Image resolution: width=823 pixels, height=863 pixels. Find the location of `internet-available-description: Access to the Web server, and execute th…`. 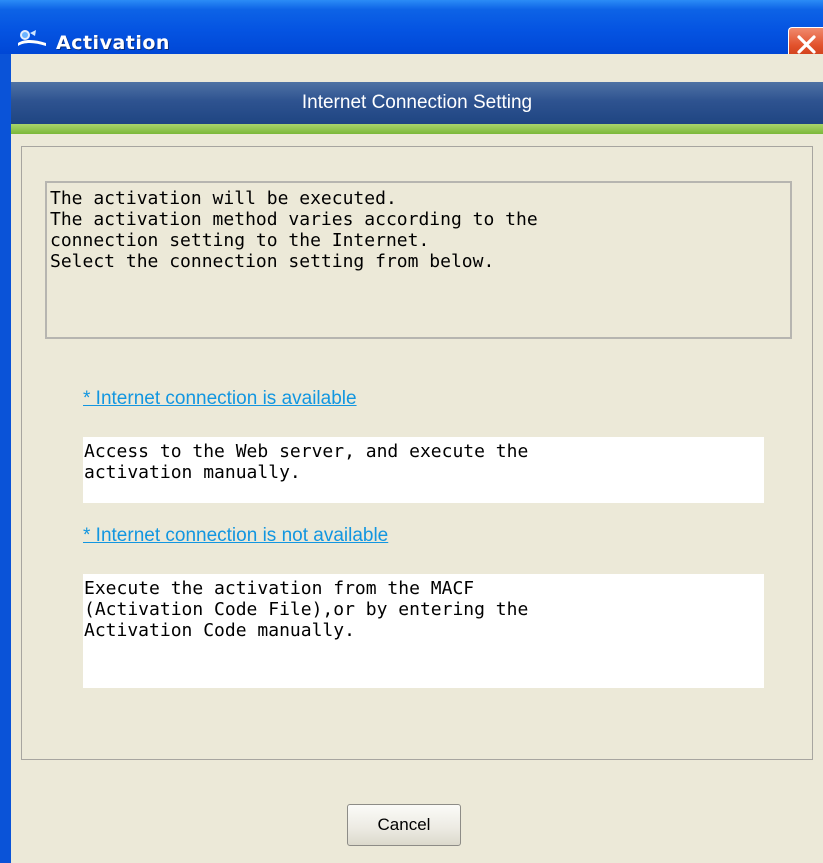

internet-available-description: Access to the Web server, and execute th… is located at coordinates (423, 470).